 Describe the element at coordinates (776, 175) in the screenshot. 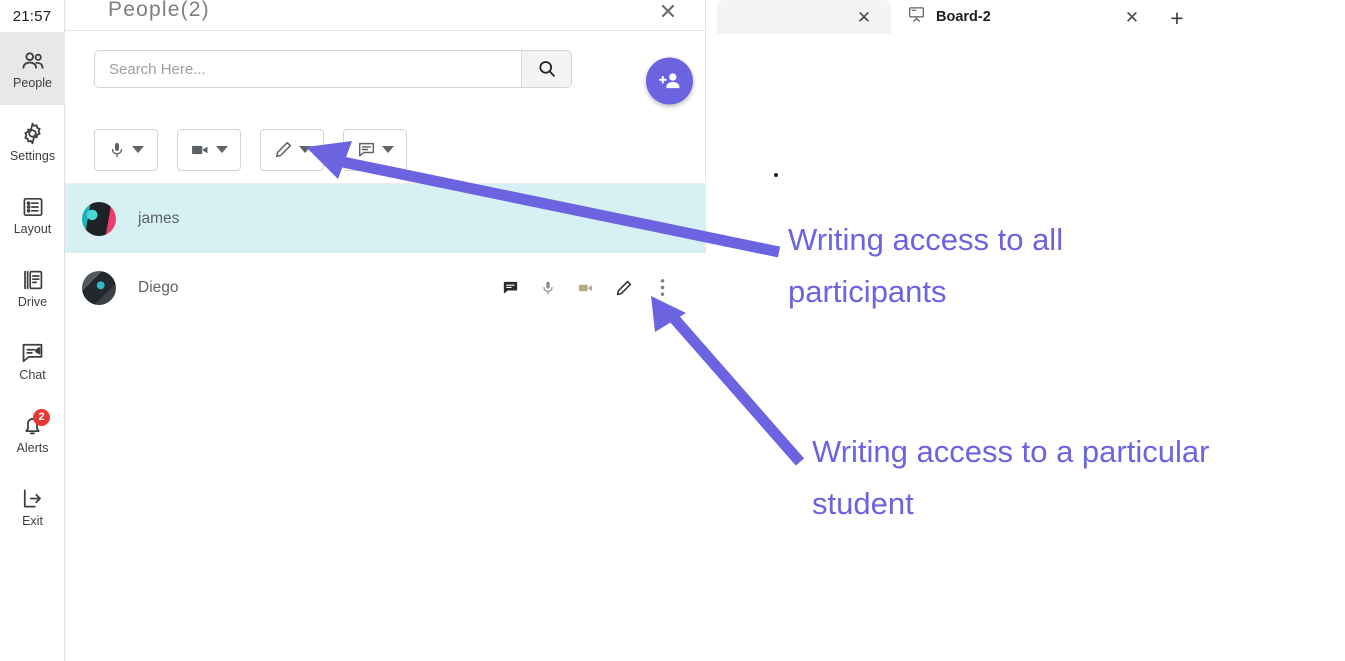

I see `canvas-dot-mark` at that location.